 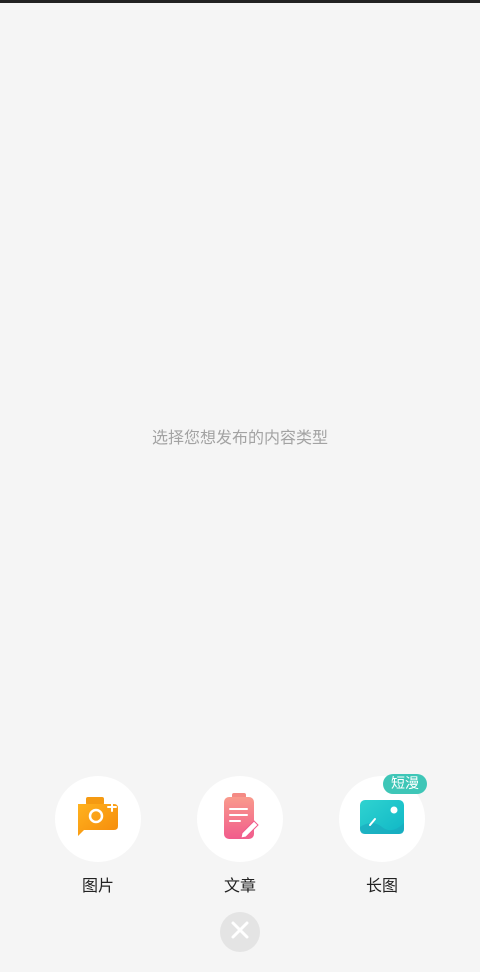 I want to click on close-icon, so click(x=240, y=932).